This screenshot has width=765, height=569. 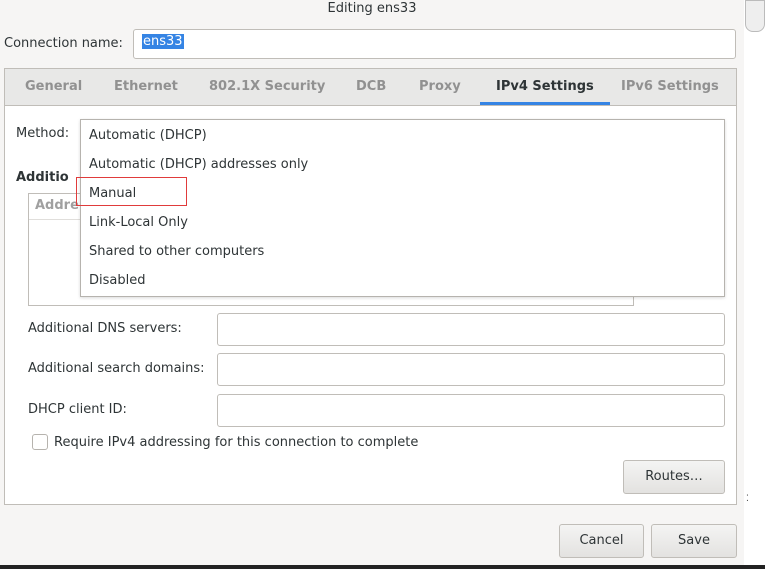 I want to click on tab-8021x-security: 802.1X Security, so click(x=267, y=87).